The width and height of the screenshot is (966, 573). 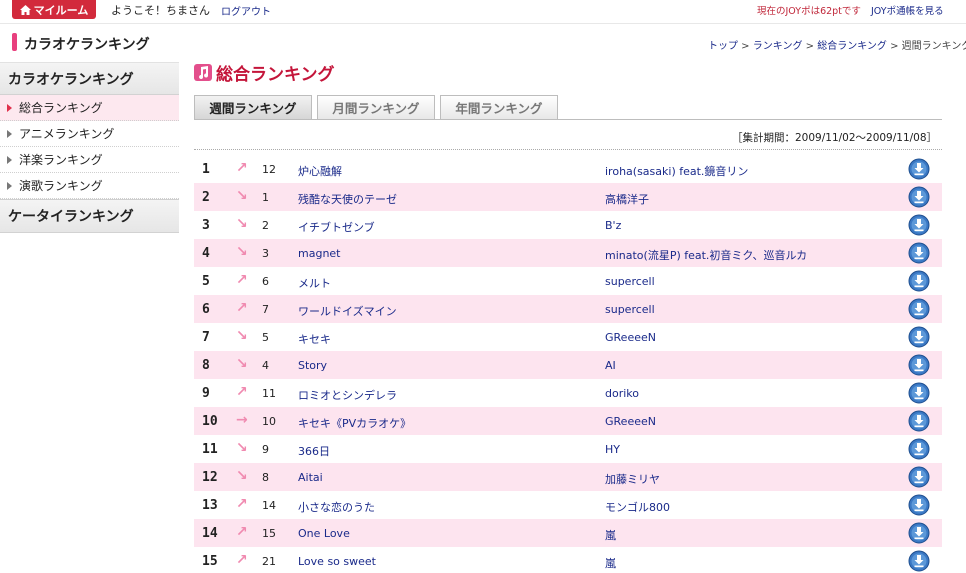 I want to click on tab-monthly: 月間ランキング, so click(x=376, y=107).